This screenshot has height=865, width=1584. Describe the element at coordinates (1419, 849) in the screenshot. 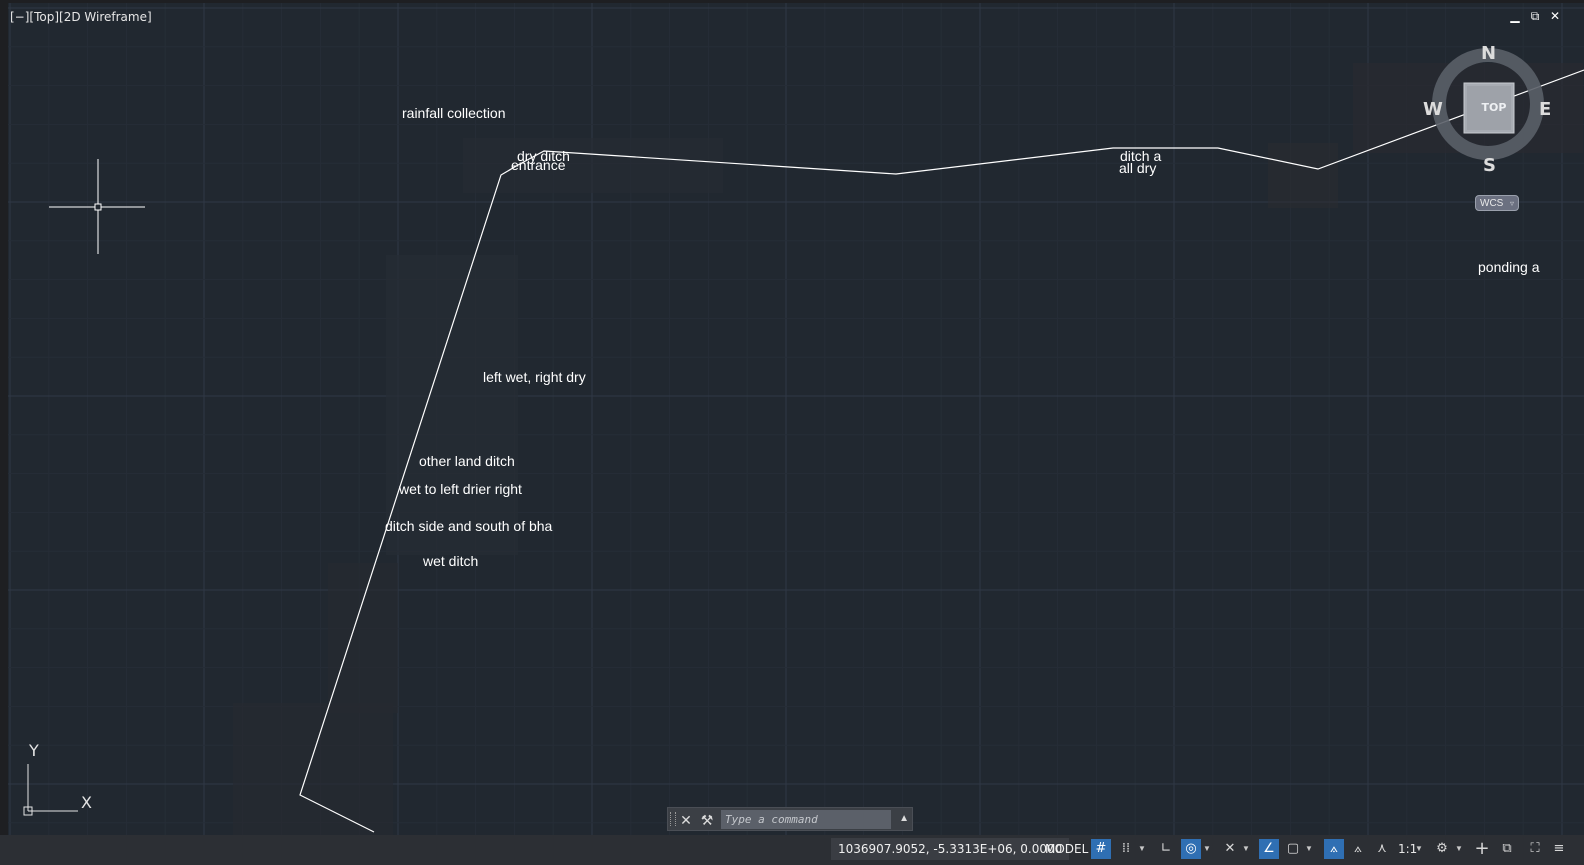

I see `scale-dropdown-icon: ▼` at that location.